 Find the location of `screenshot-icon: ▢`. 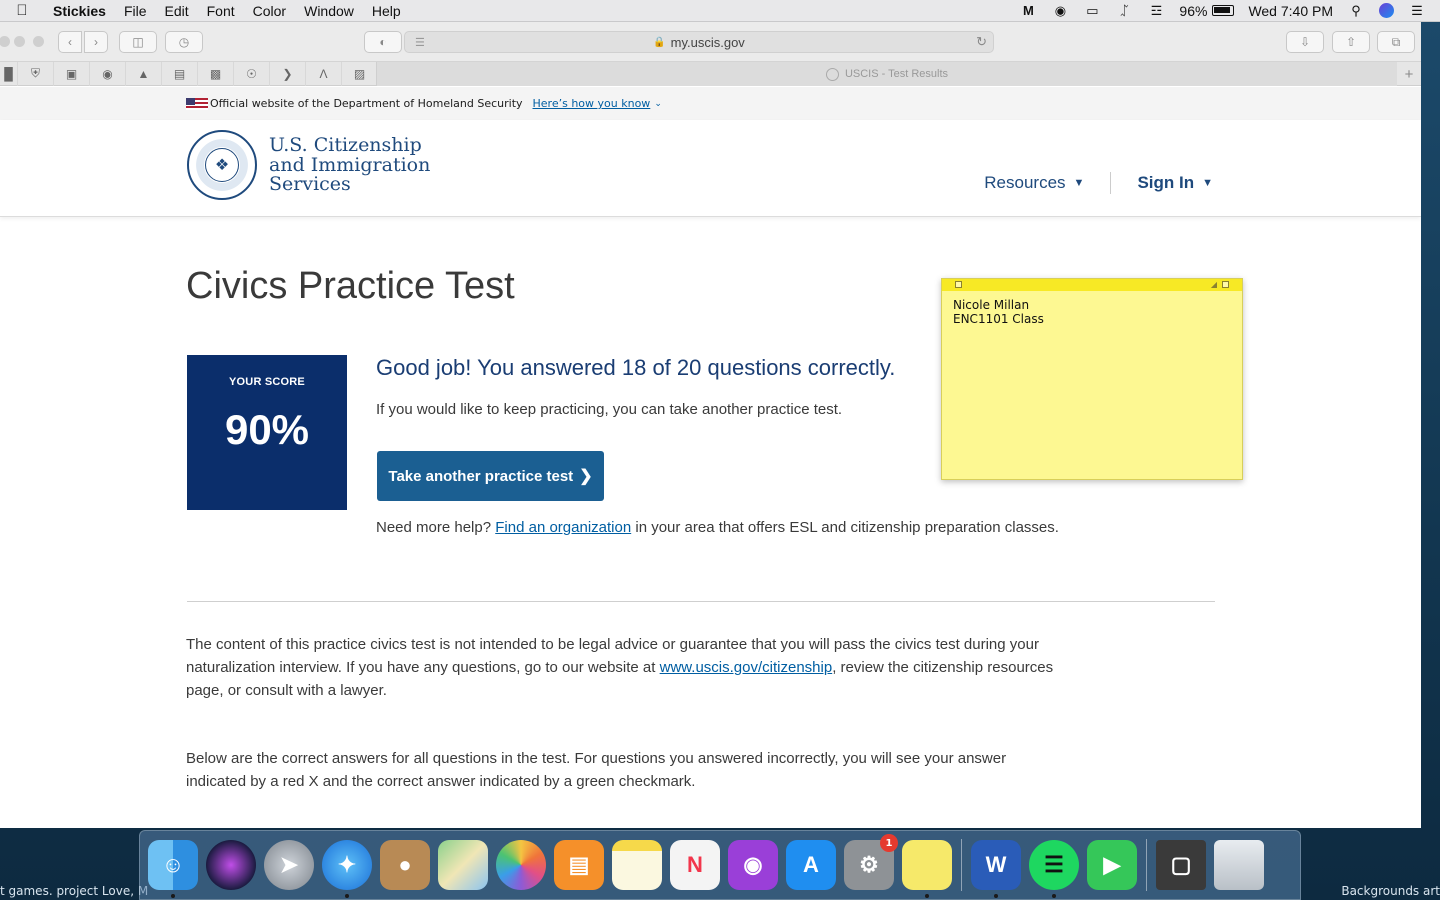

screenshot-icon: ▢ is located at coordinates (1181, 865).